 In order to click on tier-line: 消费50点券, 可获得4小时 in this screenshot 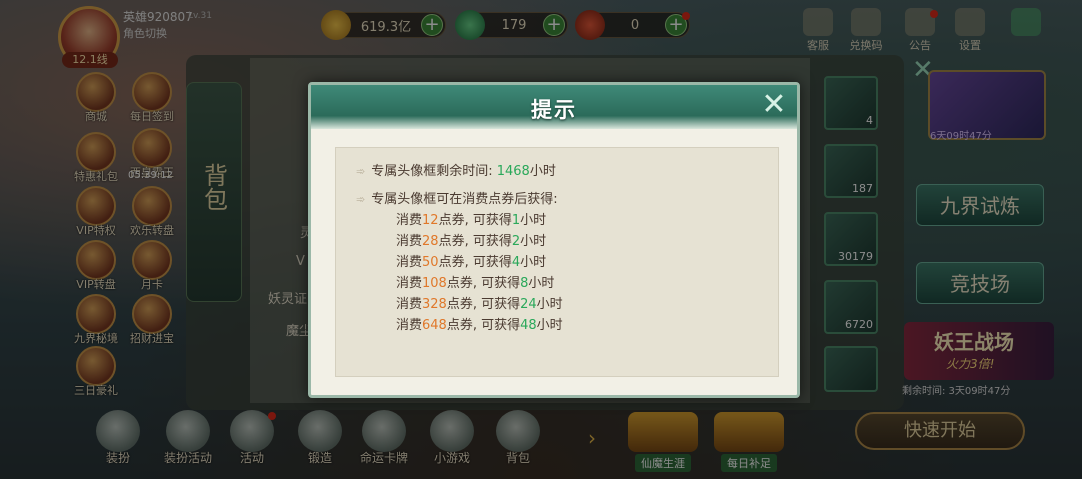, I will do `click(471, 262)`.